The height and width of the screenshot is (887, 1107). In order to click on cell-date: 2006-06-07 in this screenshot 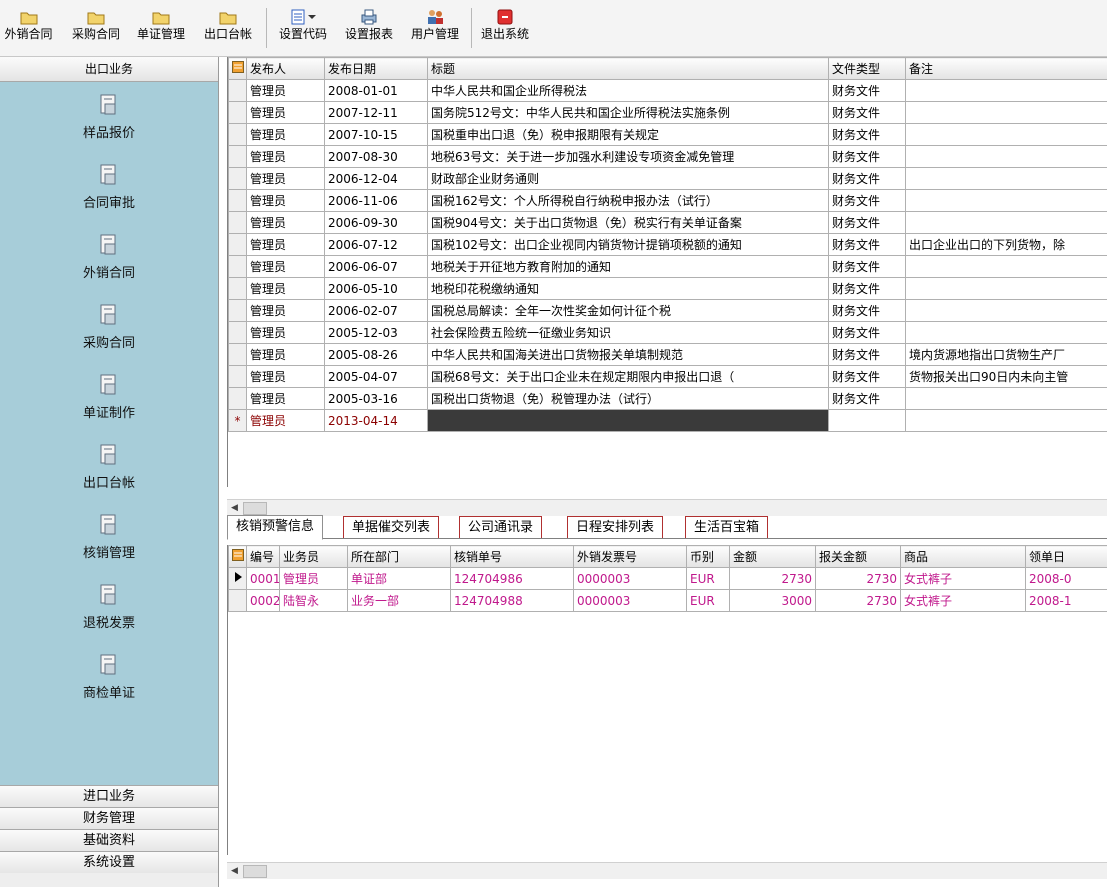, I will do `click(376, 266)`.